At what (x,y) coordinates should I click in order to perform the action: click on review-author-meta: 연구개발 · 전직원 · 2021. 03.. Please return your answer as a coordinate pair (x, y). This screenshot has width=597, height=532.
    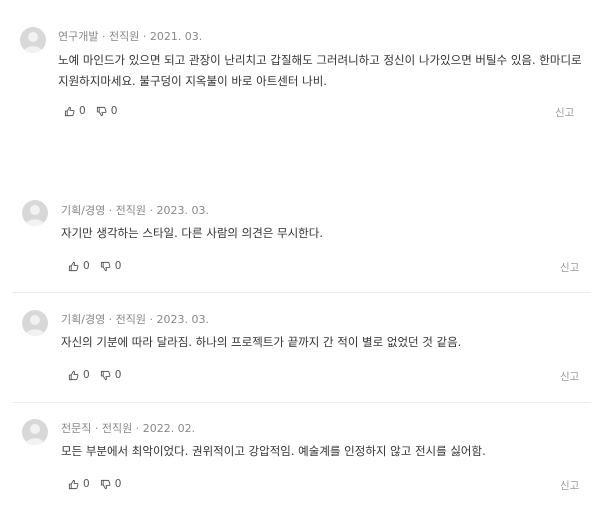
    Looking at the image, I should click on (130, 36).